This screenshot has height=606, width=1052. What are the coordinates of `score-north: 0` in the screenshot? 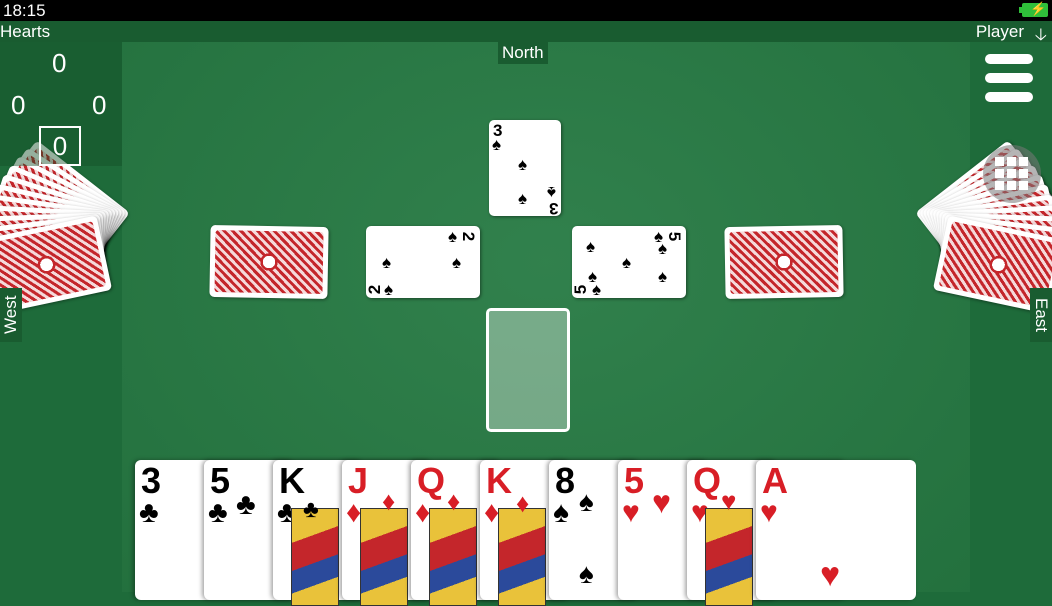 It's located at (59, 63).